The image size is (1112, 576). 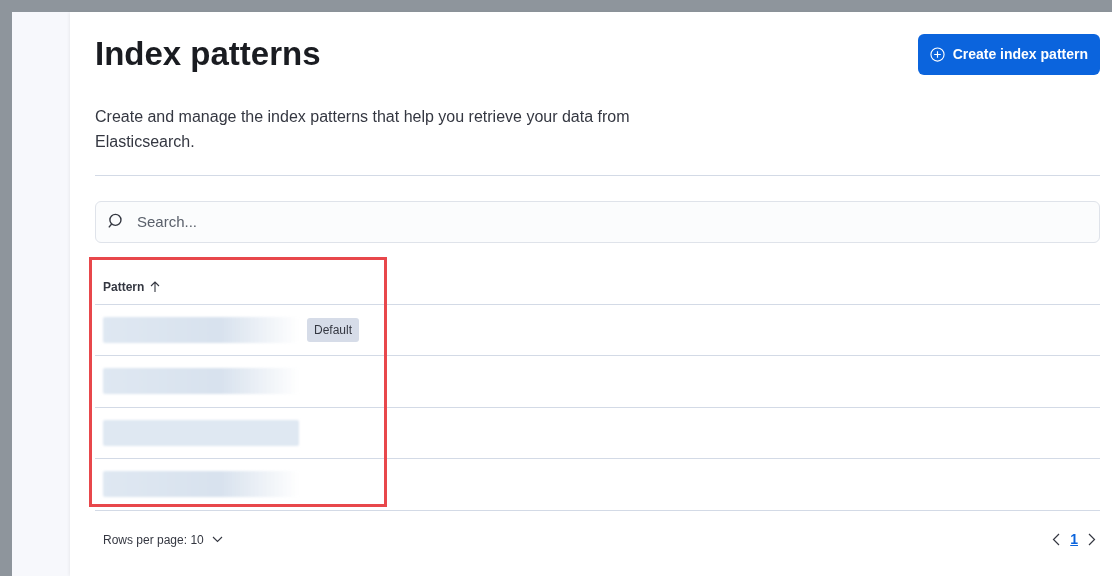 What do you see at coordinates (1092, 540) in the screenshot?
I see `next-page-icon` at bounding box center [1092, 540].